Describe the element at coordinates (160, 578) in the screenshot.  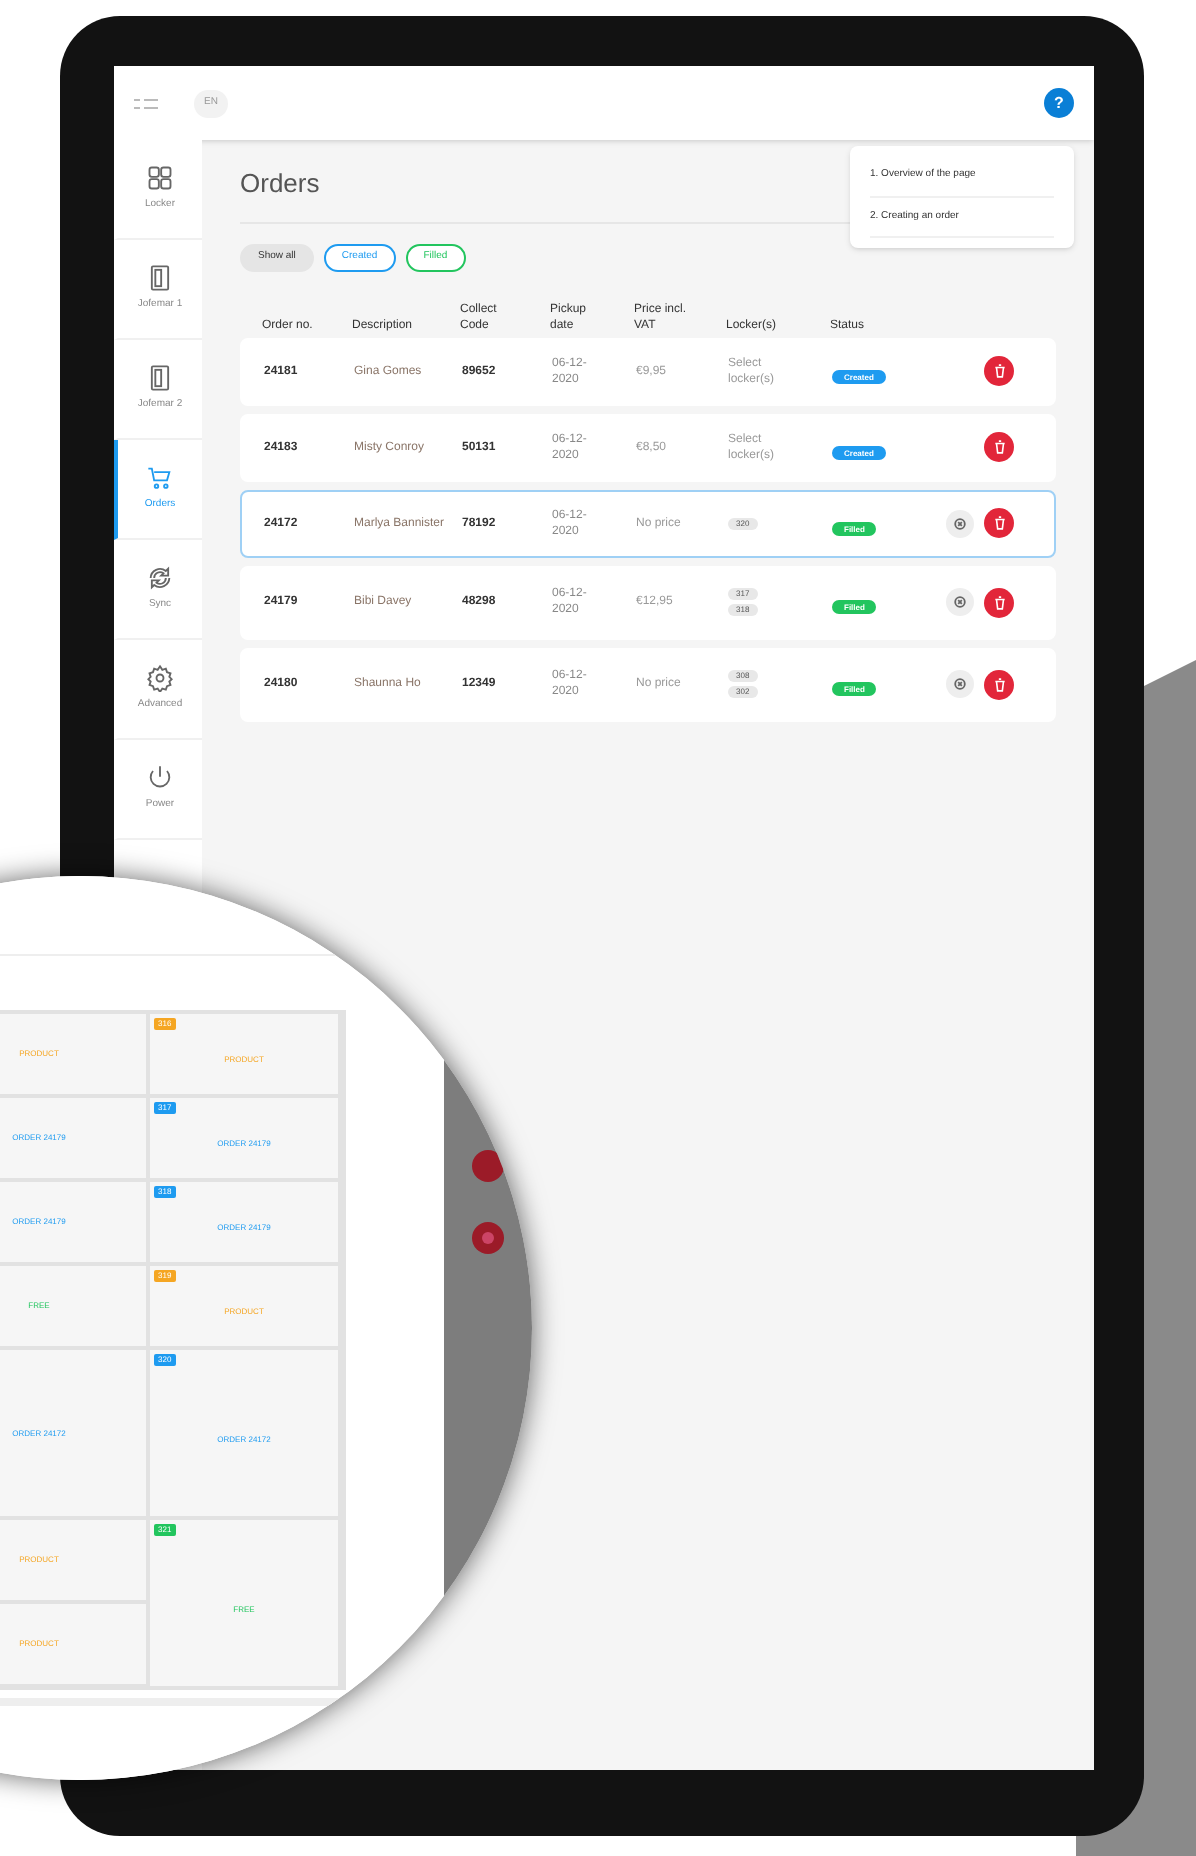
I see `sync-icon` at that location.